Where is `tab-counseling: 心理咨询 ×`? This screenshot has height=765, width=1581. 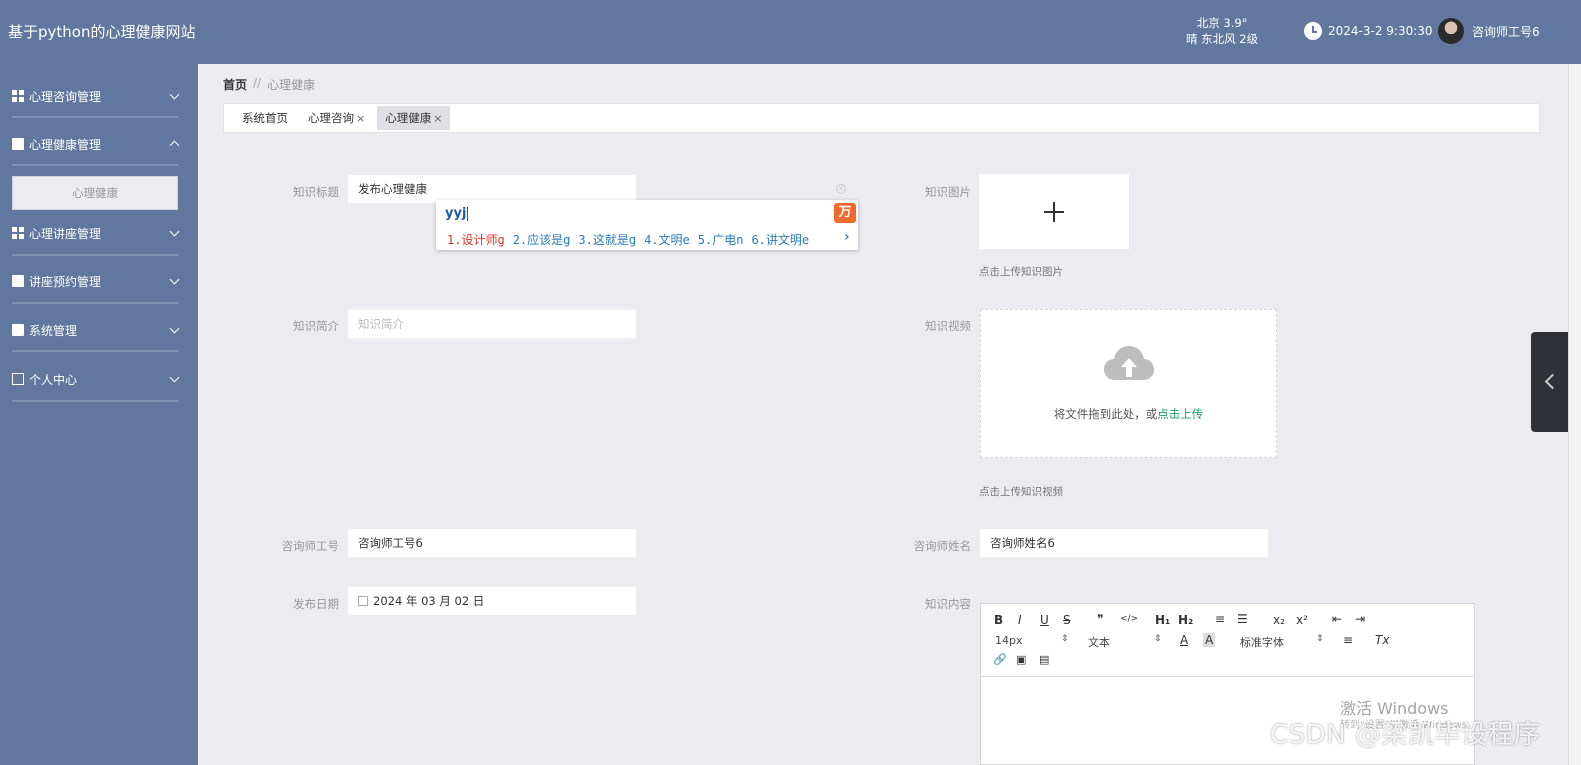 tab-counseling: 心理咨询 × is located at coordinates (336, 118).